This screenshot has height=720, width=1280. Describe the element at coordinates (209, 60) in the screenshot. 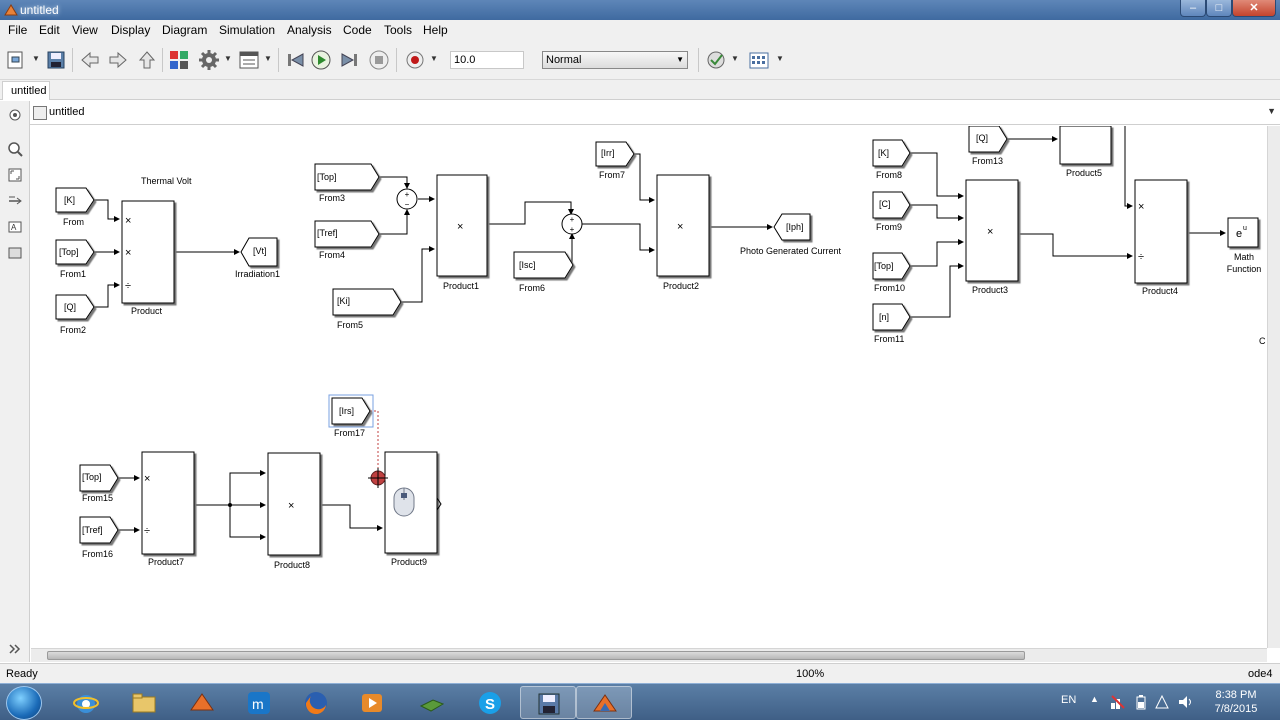

I see `gear-icon` at that location.